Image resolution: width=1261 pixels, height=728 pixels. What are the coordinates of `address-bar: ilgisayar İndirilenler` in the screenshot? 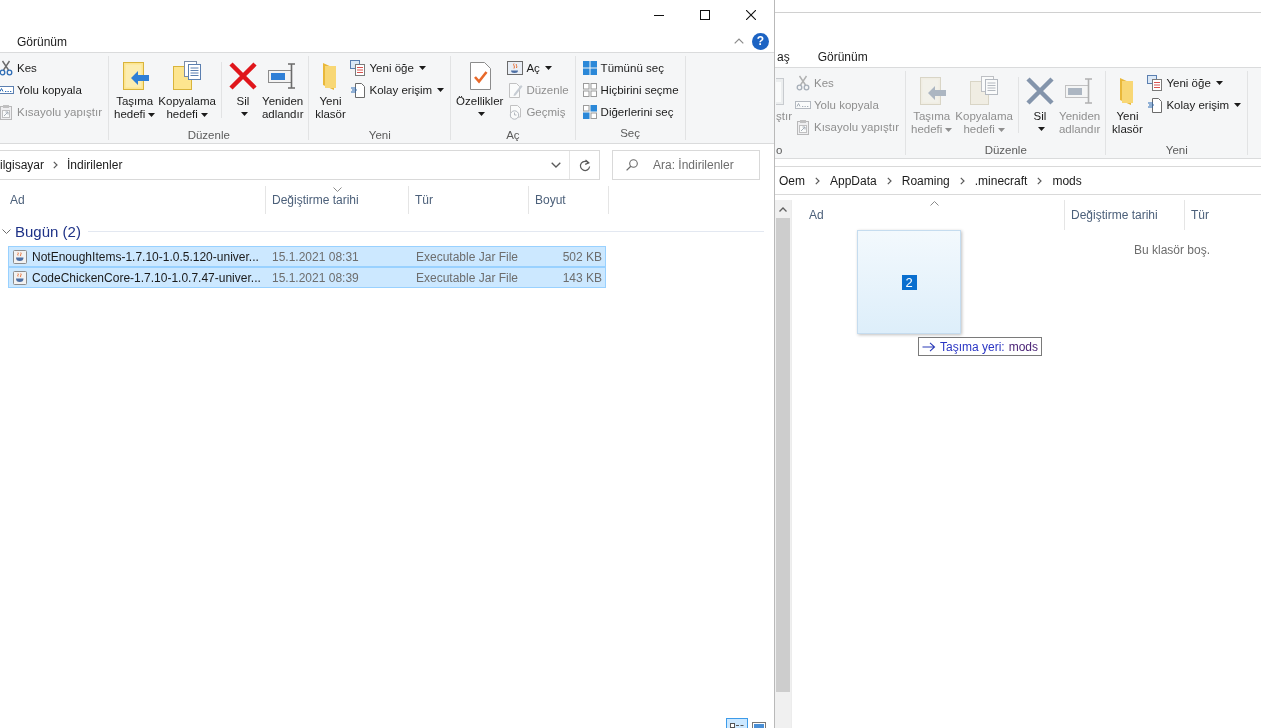 It's located at (300, 165).